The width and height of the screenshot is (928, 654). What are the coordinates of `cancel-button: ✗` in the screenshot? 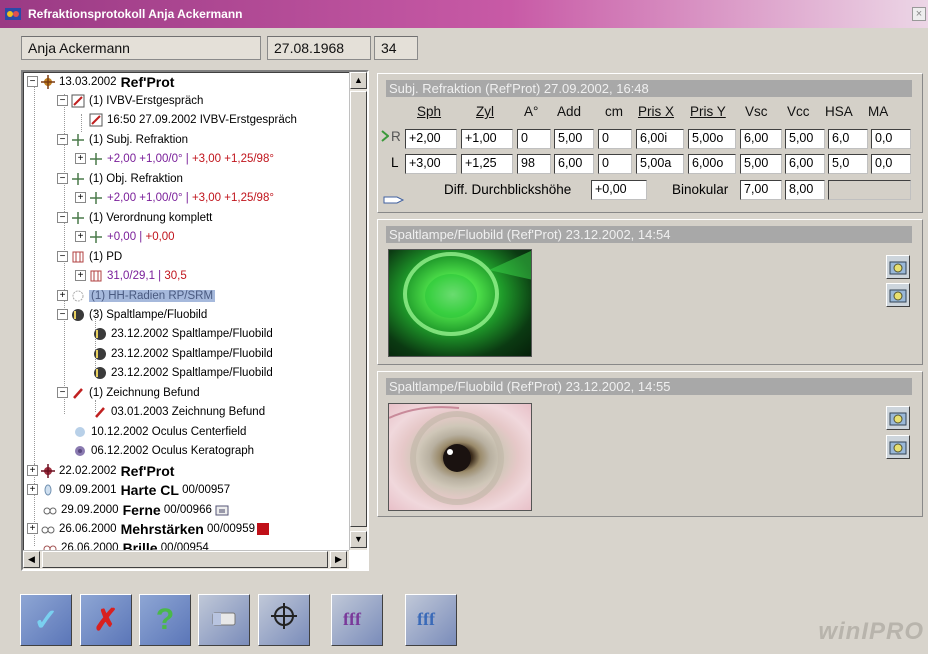 It's located at (106, 620).